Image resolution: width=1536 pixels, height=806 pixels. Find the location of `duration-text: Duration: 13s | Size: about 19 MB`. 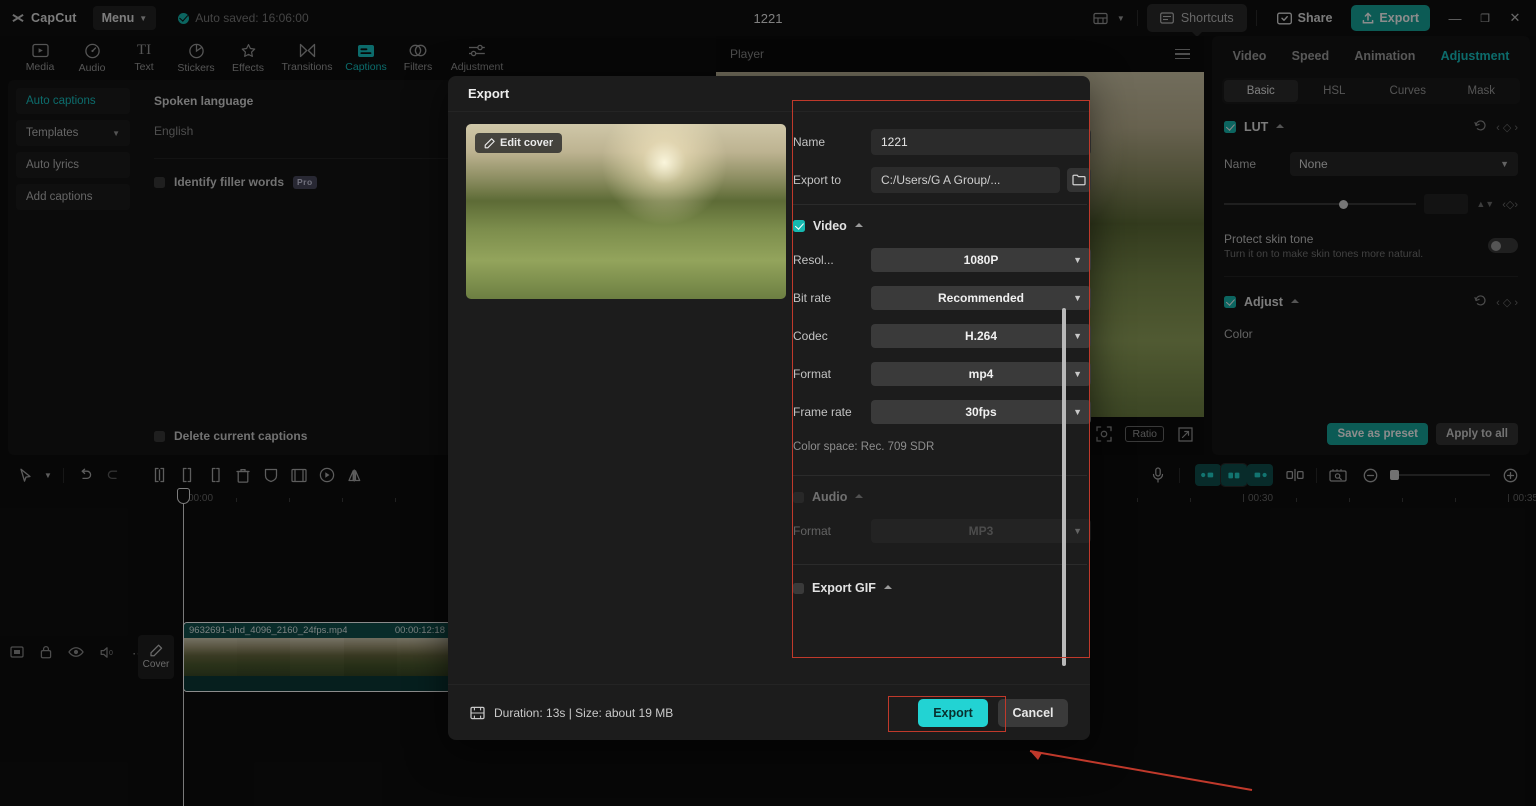

duration-text: Duration: 13s | Size: about 19 MB is located at coordinates (584, 712).